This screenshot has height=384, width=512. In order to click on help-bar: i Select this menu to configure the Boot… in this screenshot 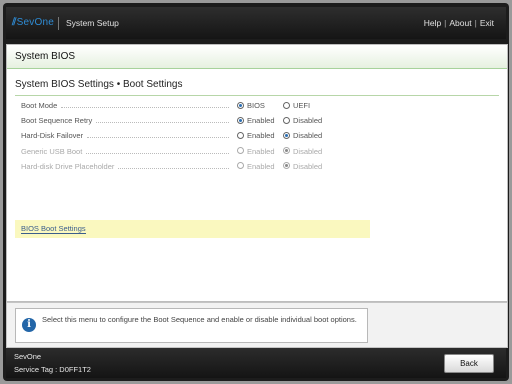, I will do `click(257, 325)`.